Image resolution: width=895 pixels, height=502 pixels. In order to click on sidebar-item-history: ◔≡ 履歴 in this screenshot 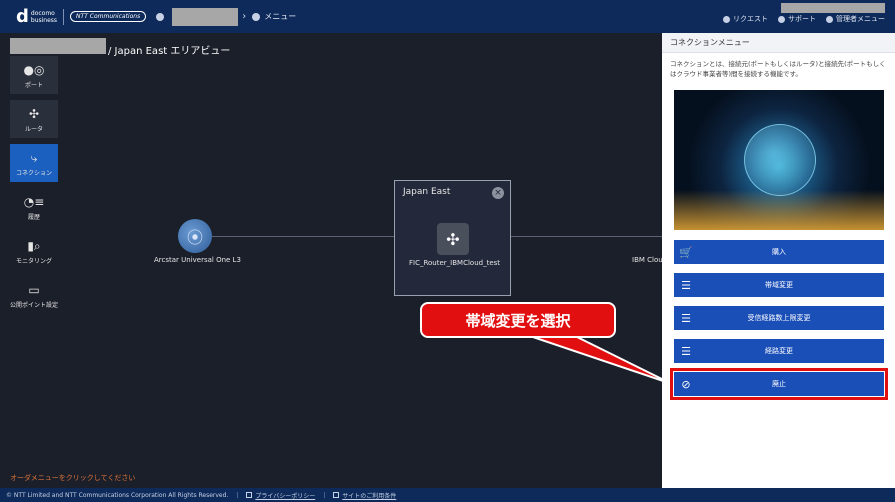, I will do `click(34, 207)`.